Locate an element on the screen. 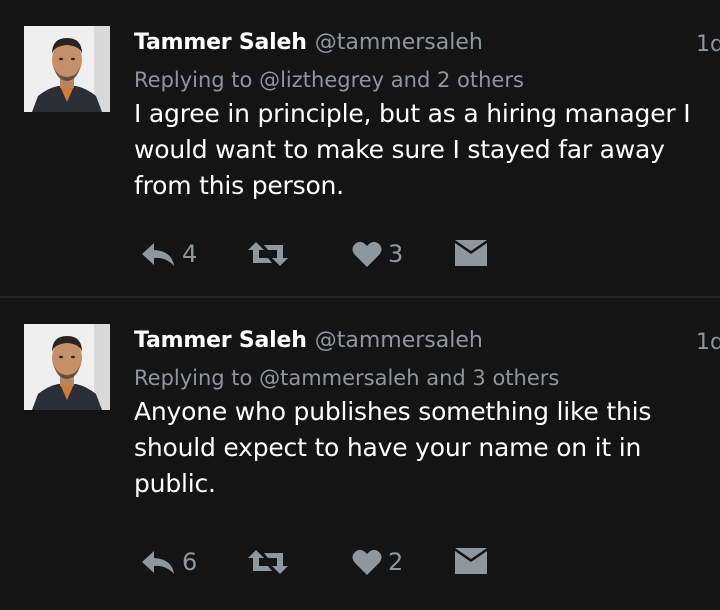 This screenshot has width=720, height=610. like-count: 3 is located at coordinates (396, 254).